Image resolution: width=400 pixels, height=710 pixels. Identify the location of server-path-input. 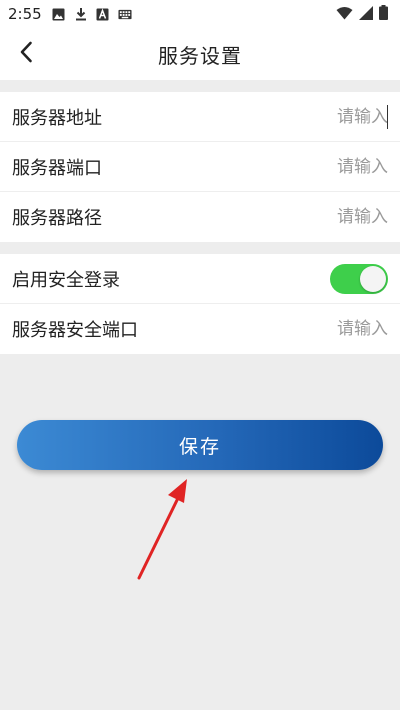
(303, 217).